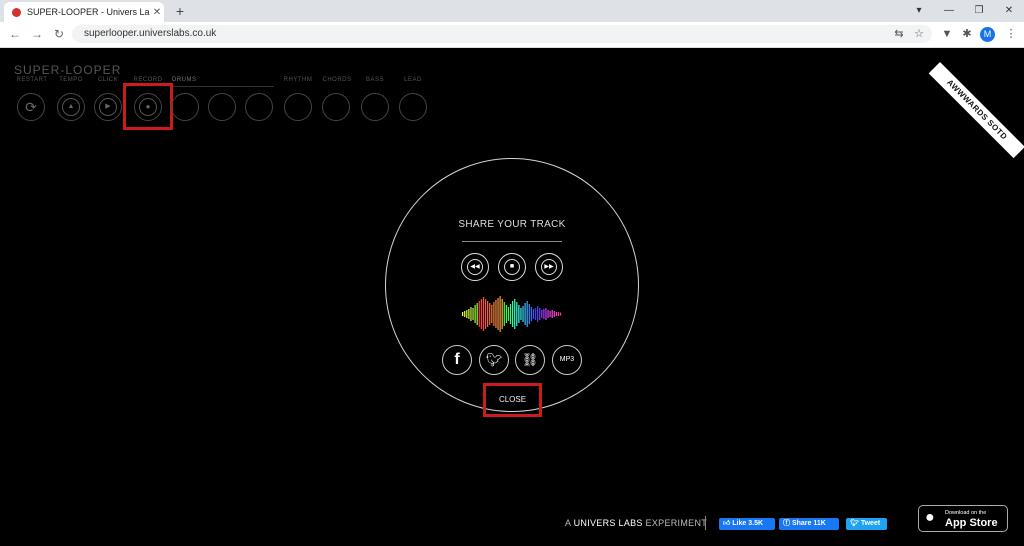 Image resolution: width=1024 pixels, height=546 pixels. Describe the element at coordinates (1009, 11) in the screenshot. I see `close-window-icon: ✕` at that location.